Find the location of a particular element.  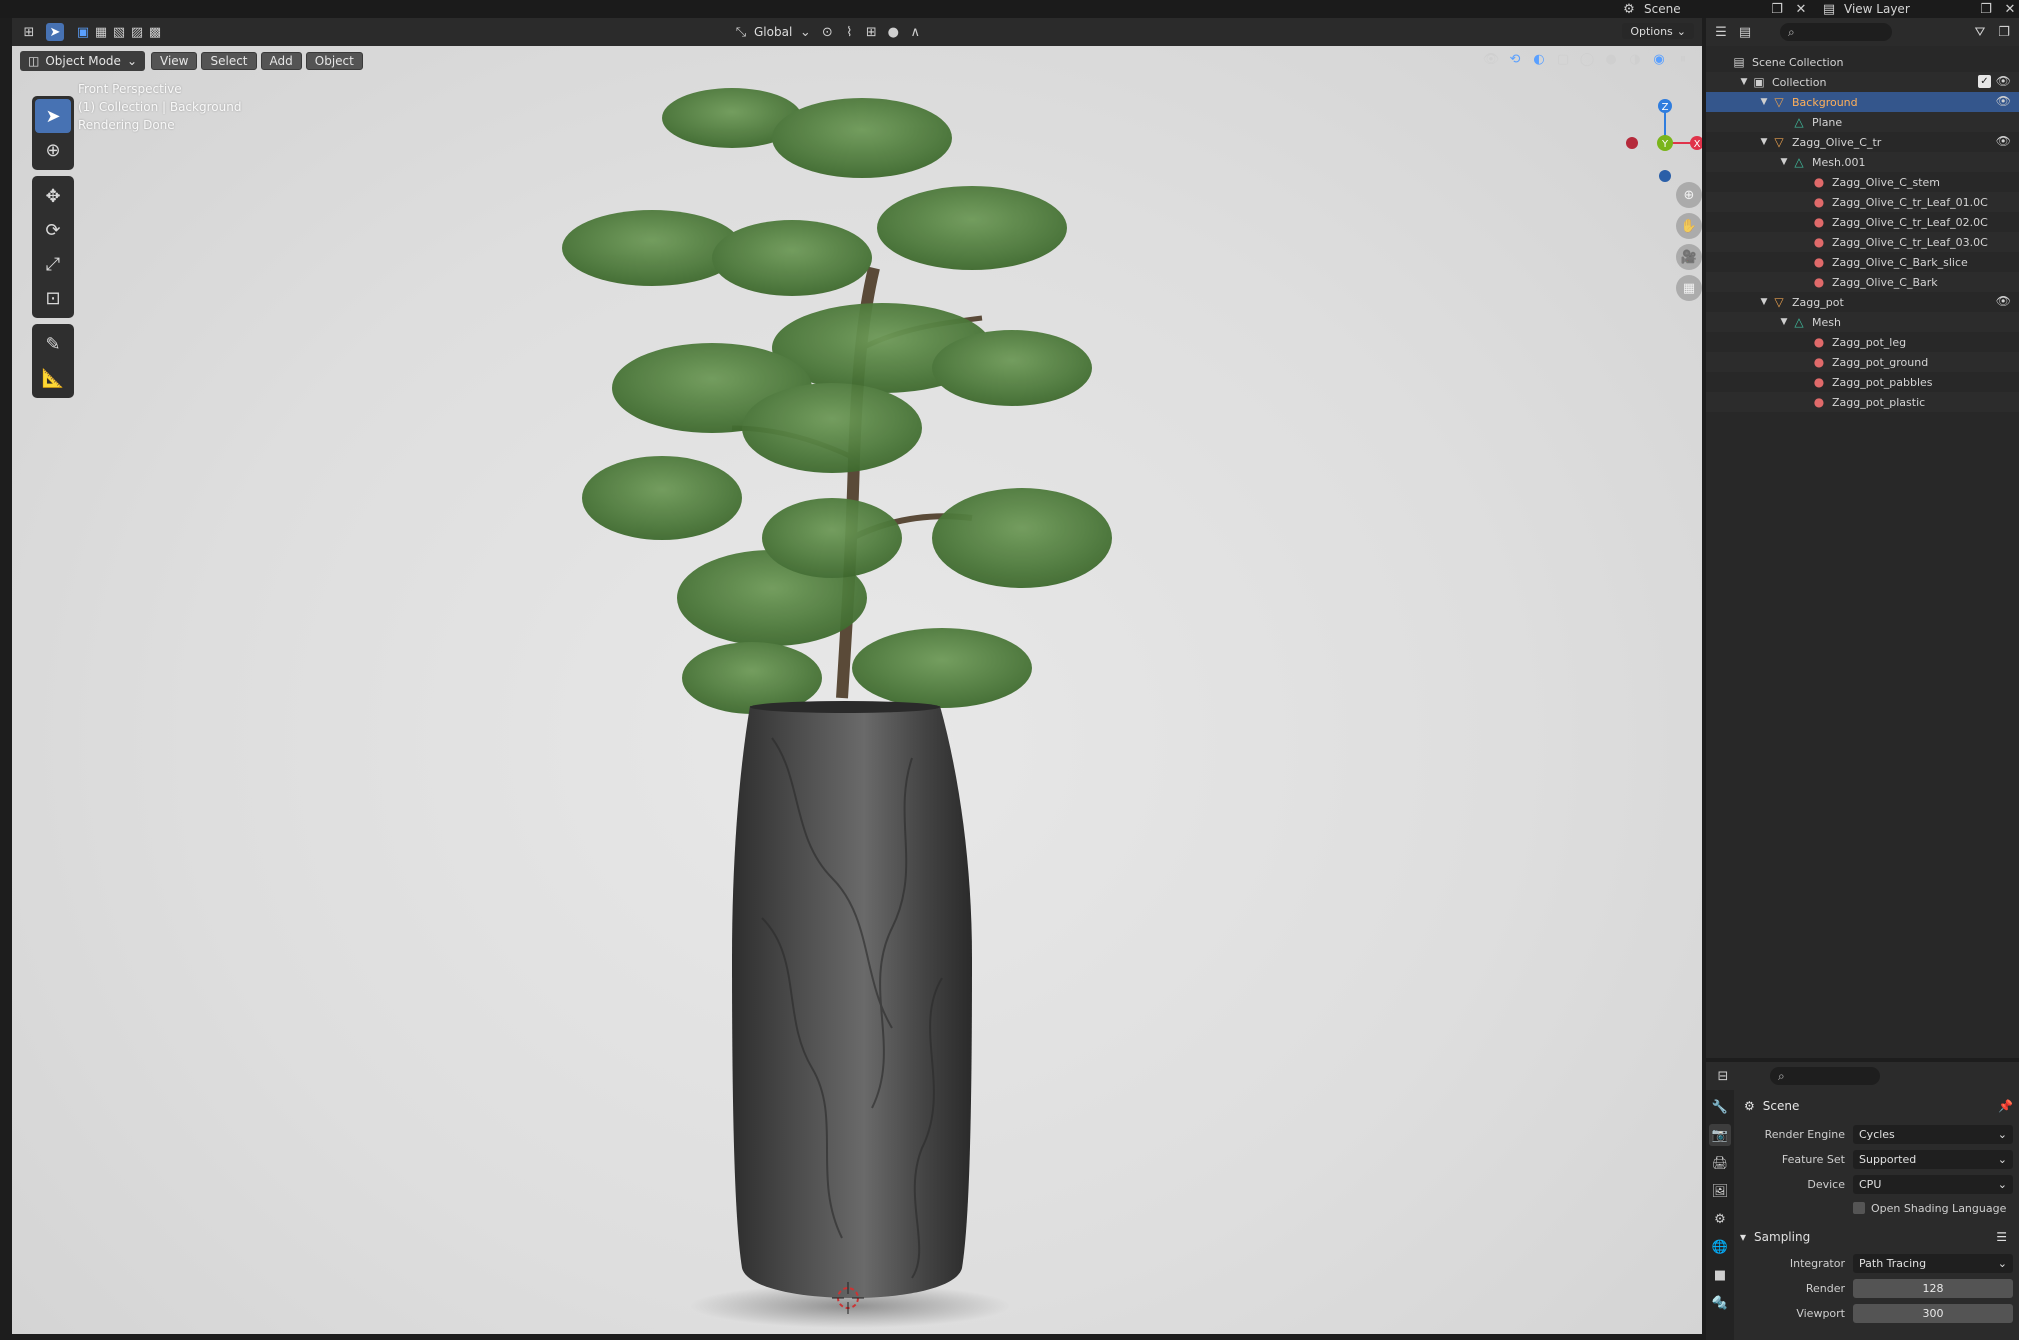

outliner-item: ● Zagg_Olive_C_tr_Leaf_01.0C is located at coordinates (1862, 202).